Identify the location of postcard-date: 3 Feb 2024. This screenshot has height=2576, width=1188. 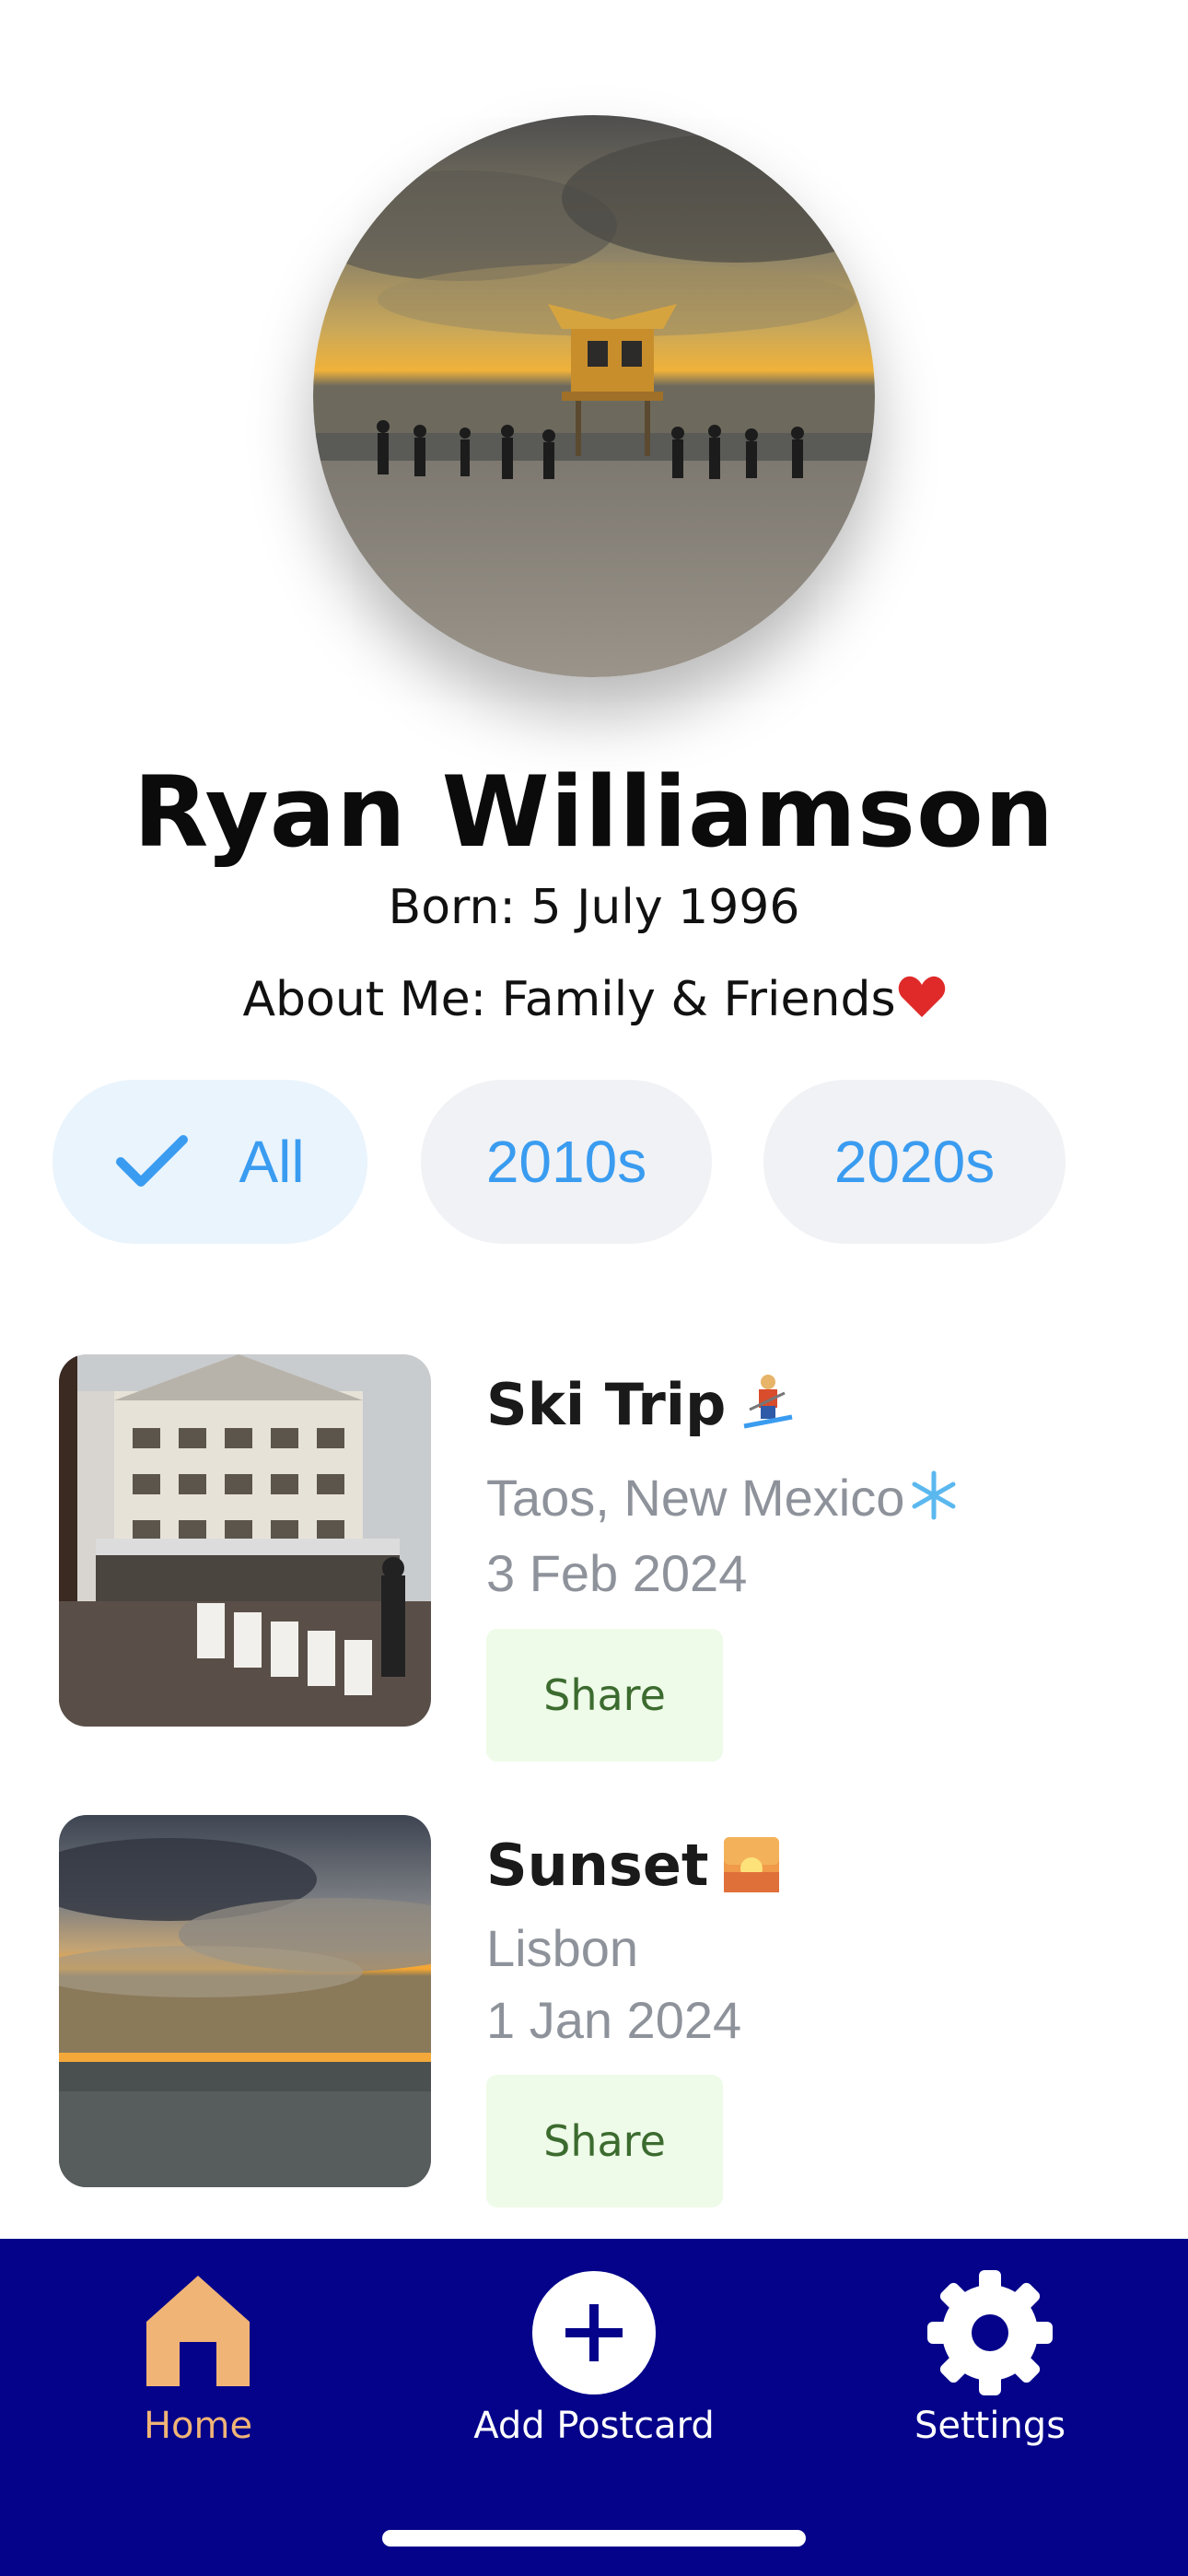
(617, 1573).